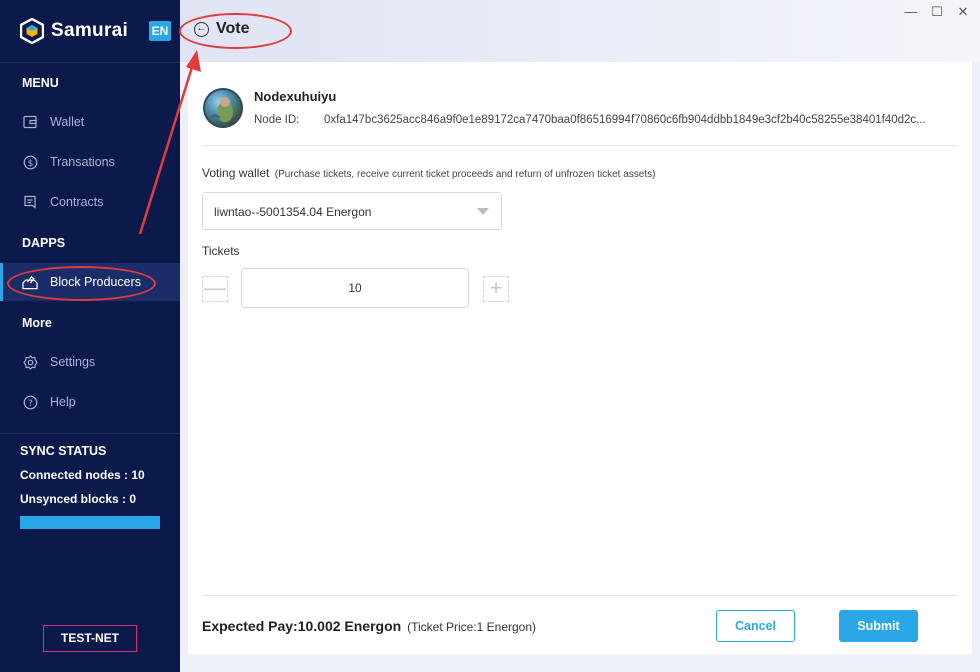  What do you see at coordinates (63, 402) in the screenshot?
I see `sidebar-item-label: Help` at bounding box center [63, 402].